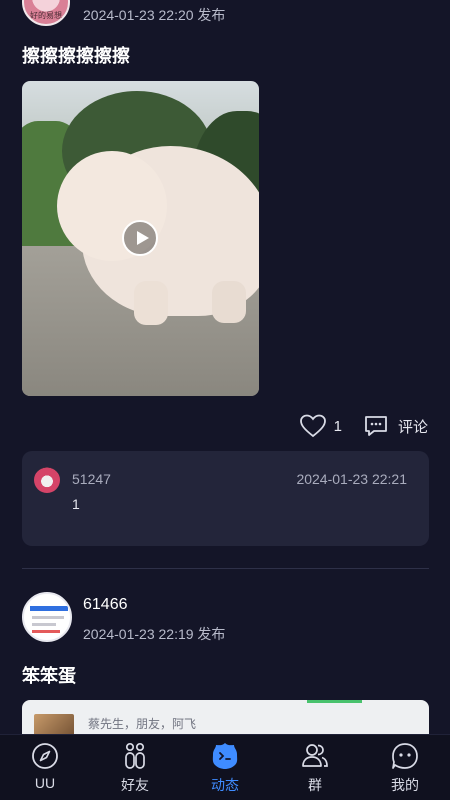 This screenshot has width=450, height=800. Describe the element at coordinates (225, 756) in the screenshot. I see `feed-icon` at that location.